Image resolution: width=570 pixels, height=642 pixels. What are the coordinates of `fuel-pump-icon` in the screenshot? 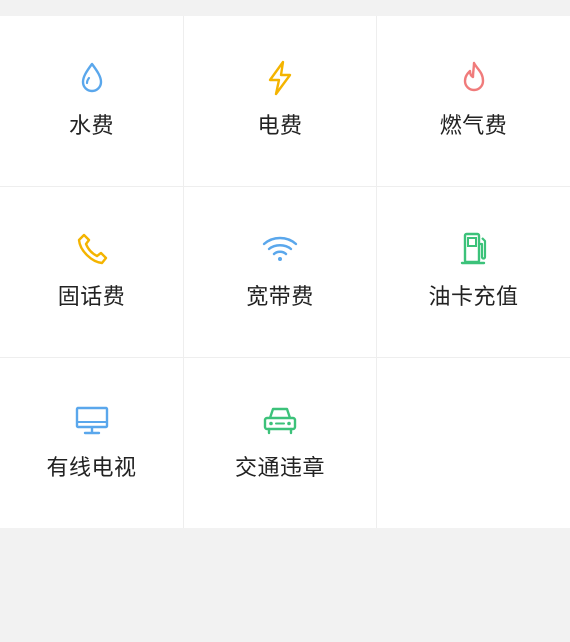 It's located at (474, 249).